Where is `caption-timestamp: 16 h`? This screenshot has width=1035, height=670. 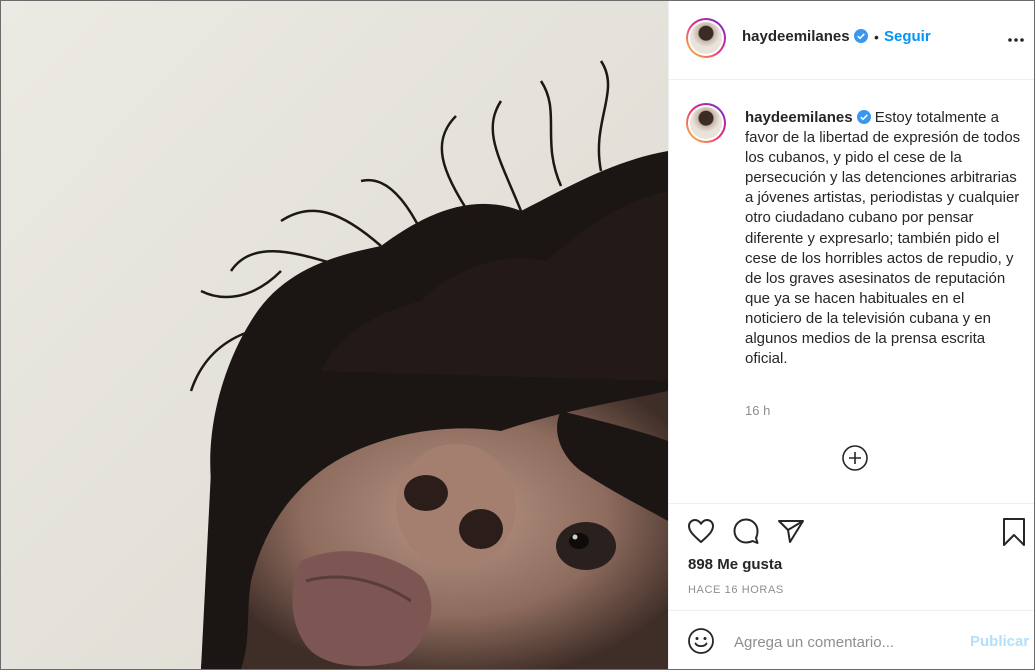
caption-timestamp: 16 h is located at coordinates (757, 410).